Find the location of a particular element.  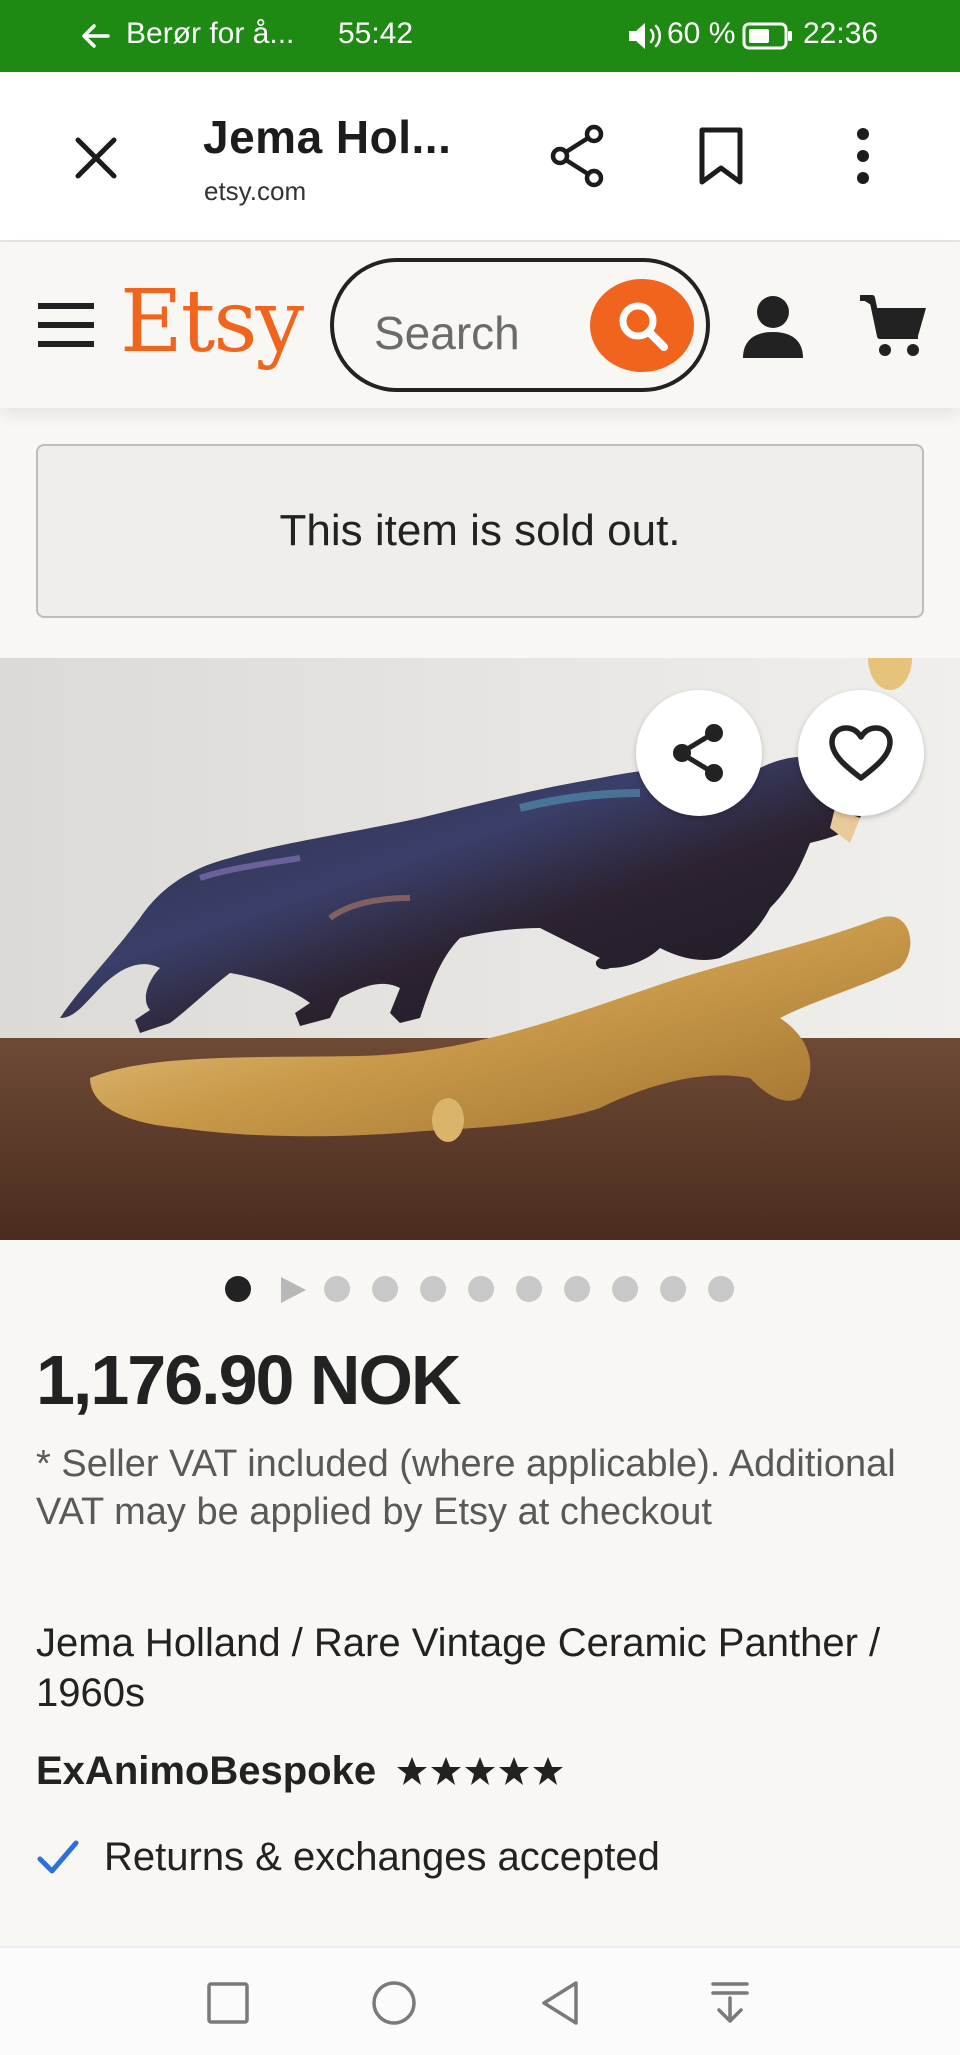

rating-stars is located at coordinates (480, 1771).